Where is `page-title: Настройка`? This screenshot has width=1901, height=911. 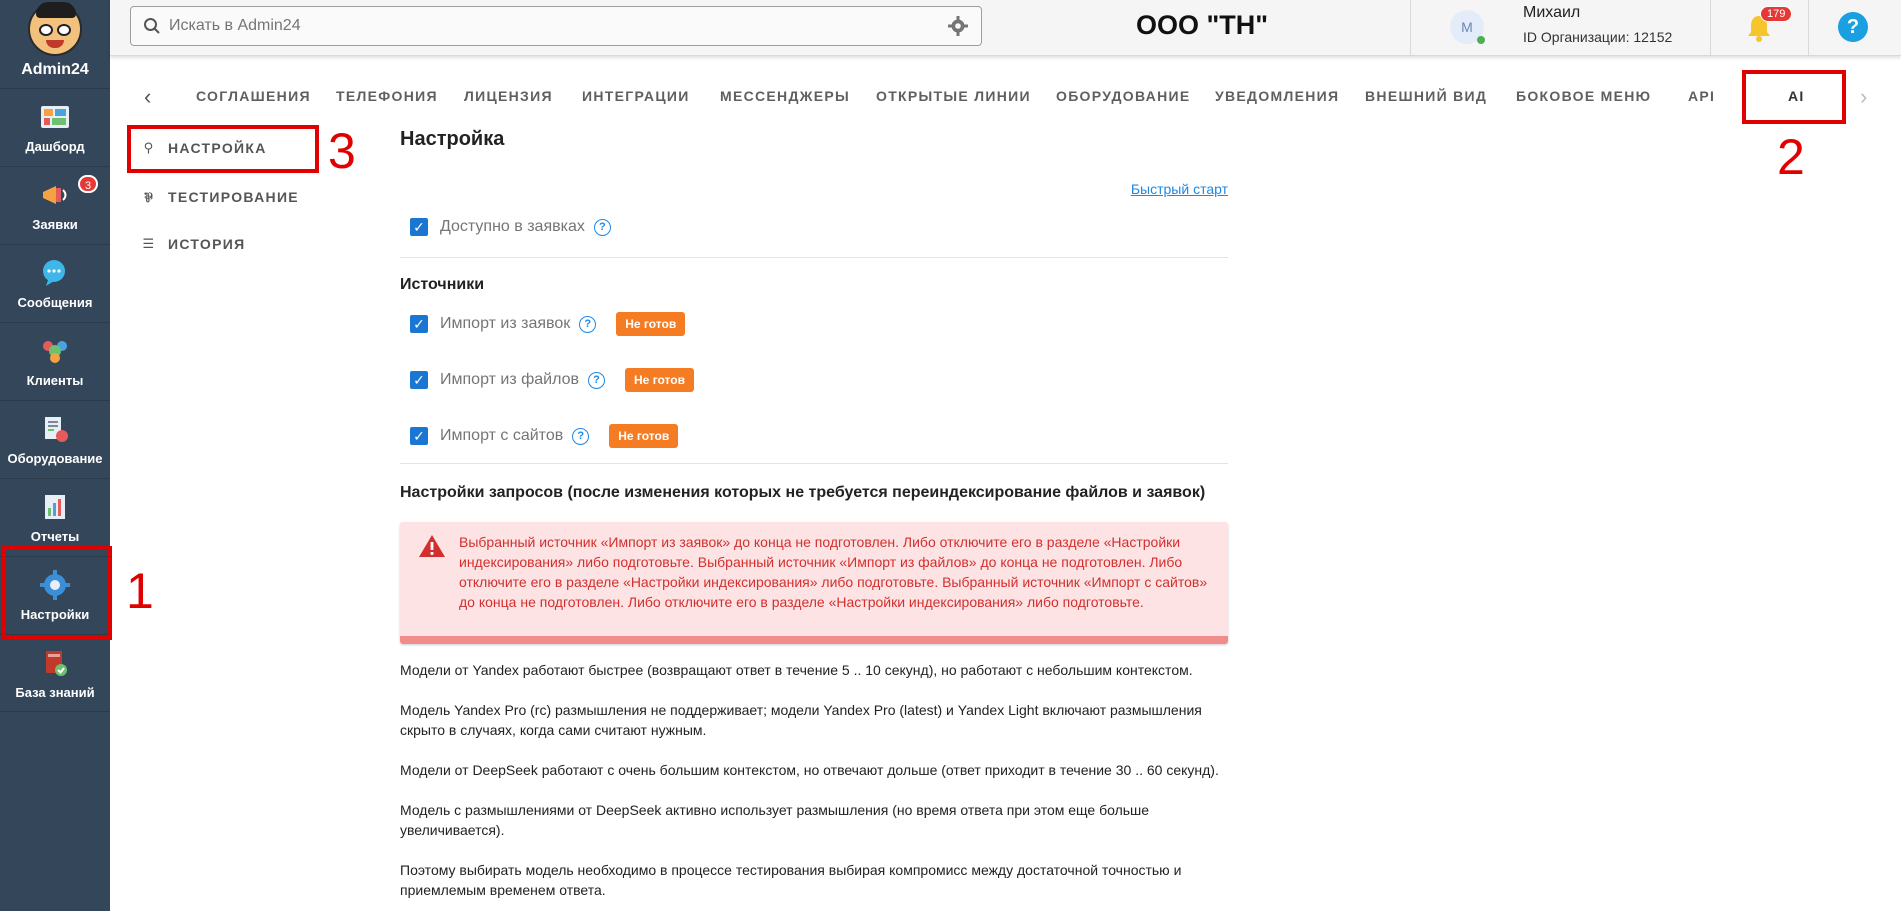
page-title: Настройка is located at coordinates (452, 139).